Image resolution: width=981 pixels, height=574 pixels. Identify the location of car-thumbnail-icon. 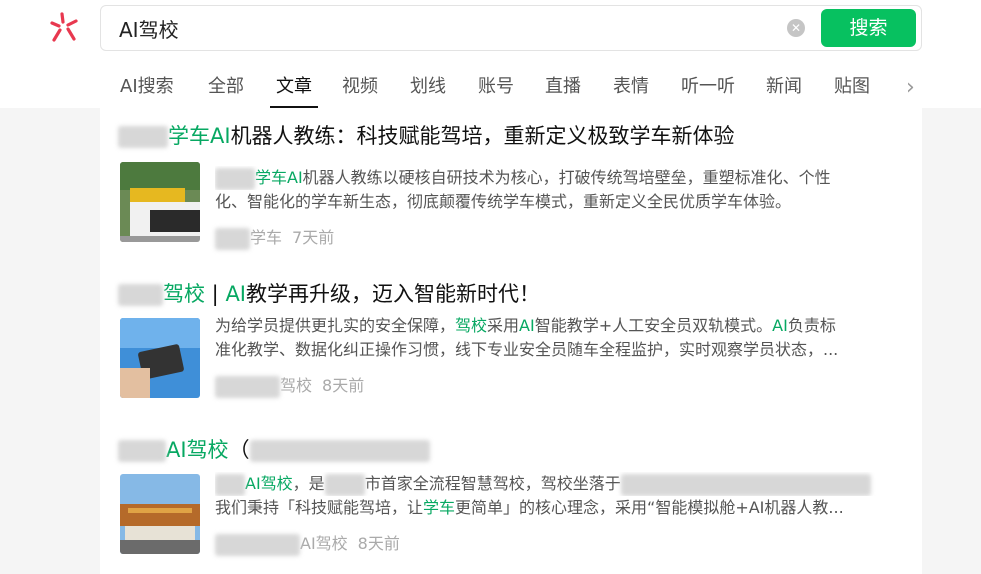
(160, 202).